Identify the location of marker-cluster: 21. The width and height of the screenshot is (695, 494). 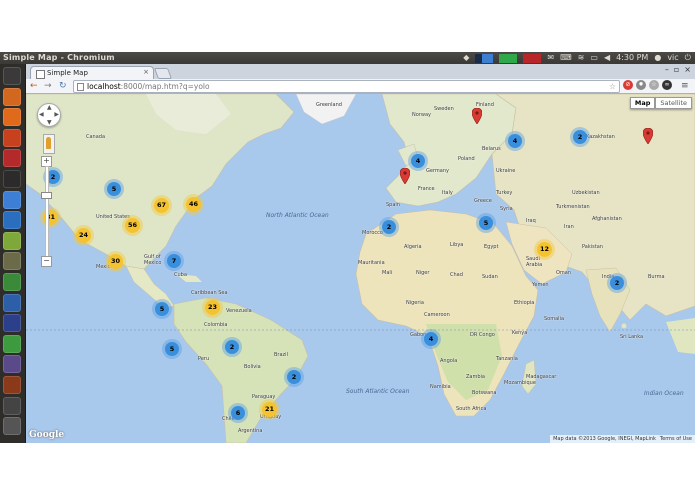
(269, 409).